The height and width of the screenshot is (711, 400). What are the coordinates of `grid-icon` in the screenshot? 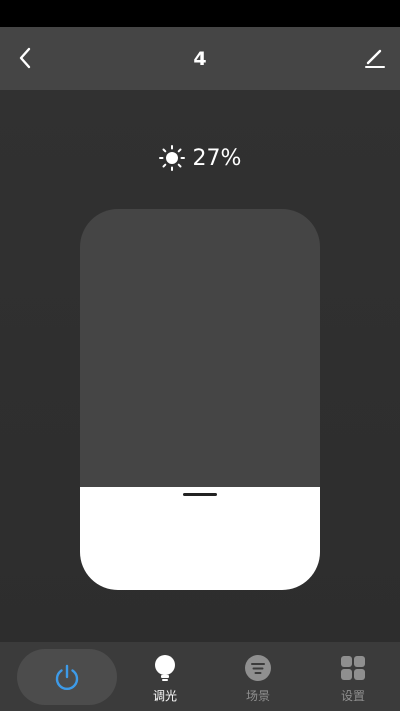 It's located at (353, 668).